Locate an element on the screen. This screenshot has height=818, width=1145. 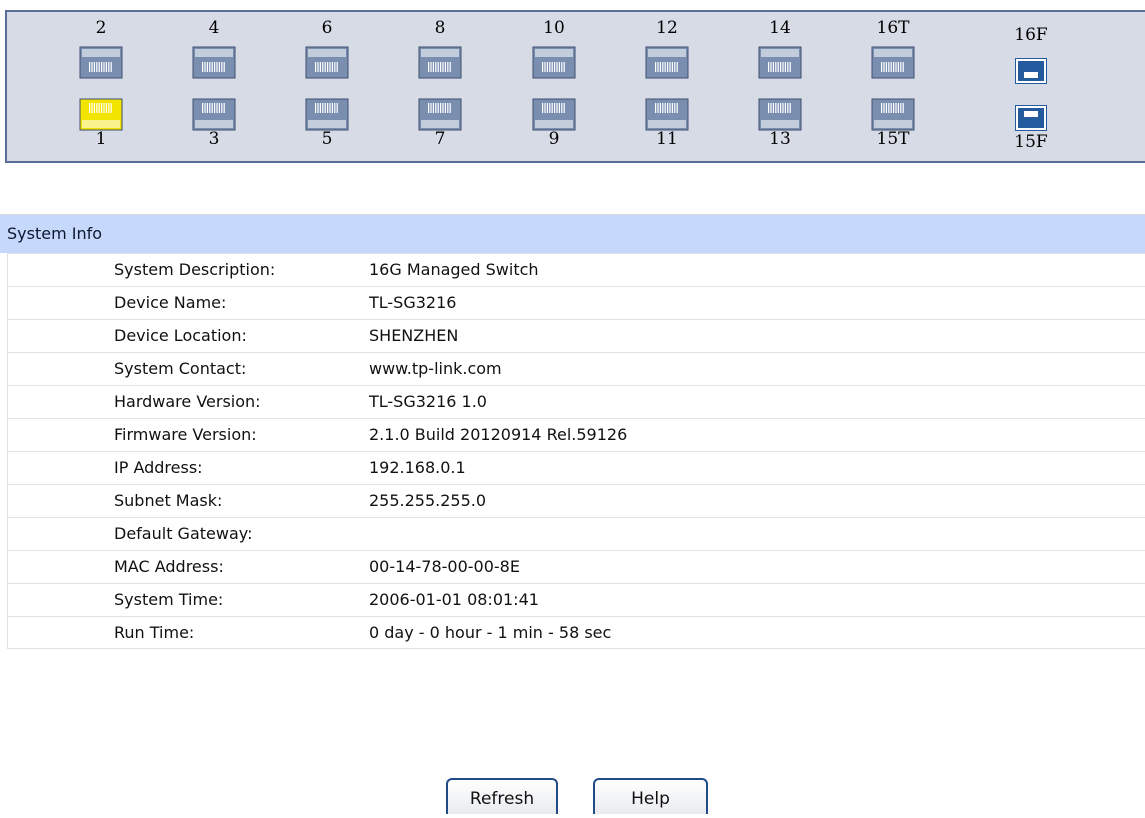
info-row: Hardware Version: TL-SG3216 1.0 is located at coordinates (576, 401).